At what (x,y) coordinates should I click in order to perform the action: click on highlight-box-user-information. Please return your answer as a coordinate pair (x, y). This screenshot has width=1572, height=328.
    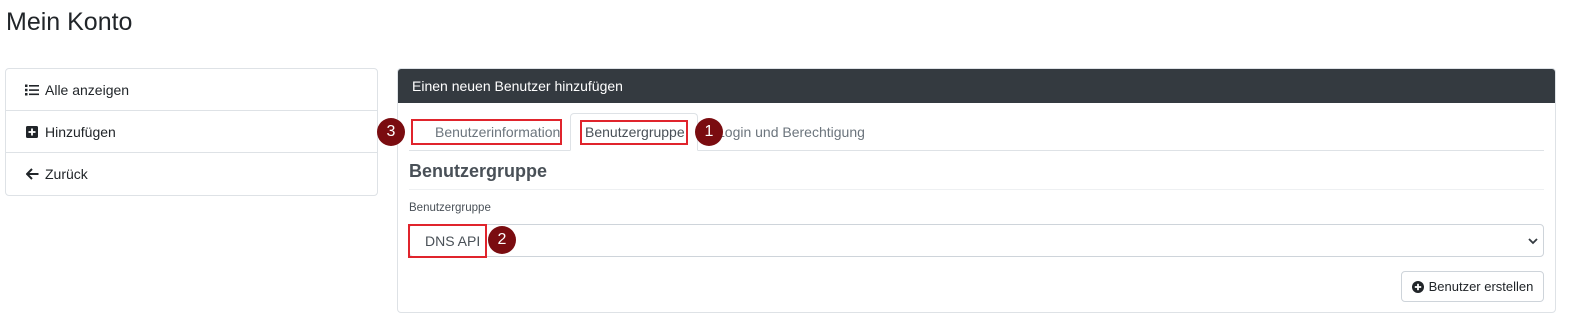
    Looking at the image, I should click on (486, 132).